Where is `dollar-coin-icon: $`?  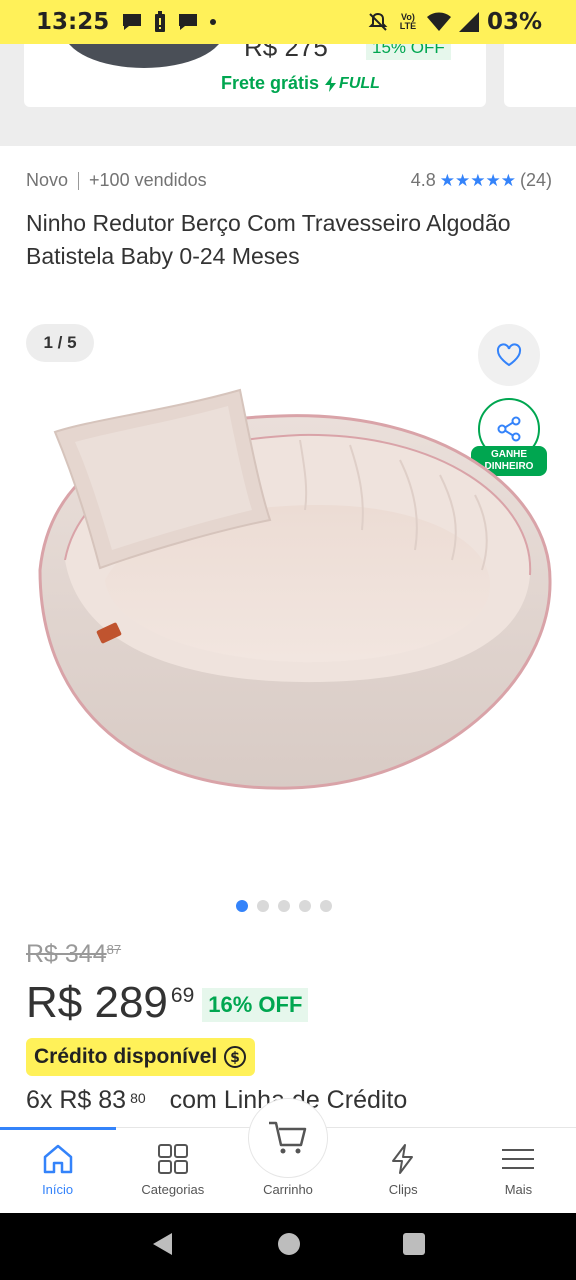 dollar-coin-icon: $ is located at coordinates (235, 1057).